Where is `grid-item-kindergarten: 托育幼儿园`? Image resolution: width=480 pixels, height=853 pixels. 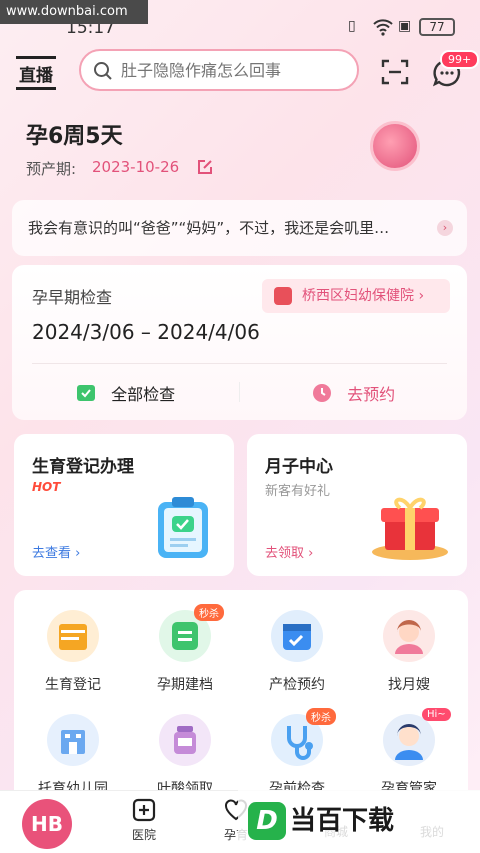 grid-item-kindergarten: 托育幼儿园 is located at coordinates (73, 756).